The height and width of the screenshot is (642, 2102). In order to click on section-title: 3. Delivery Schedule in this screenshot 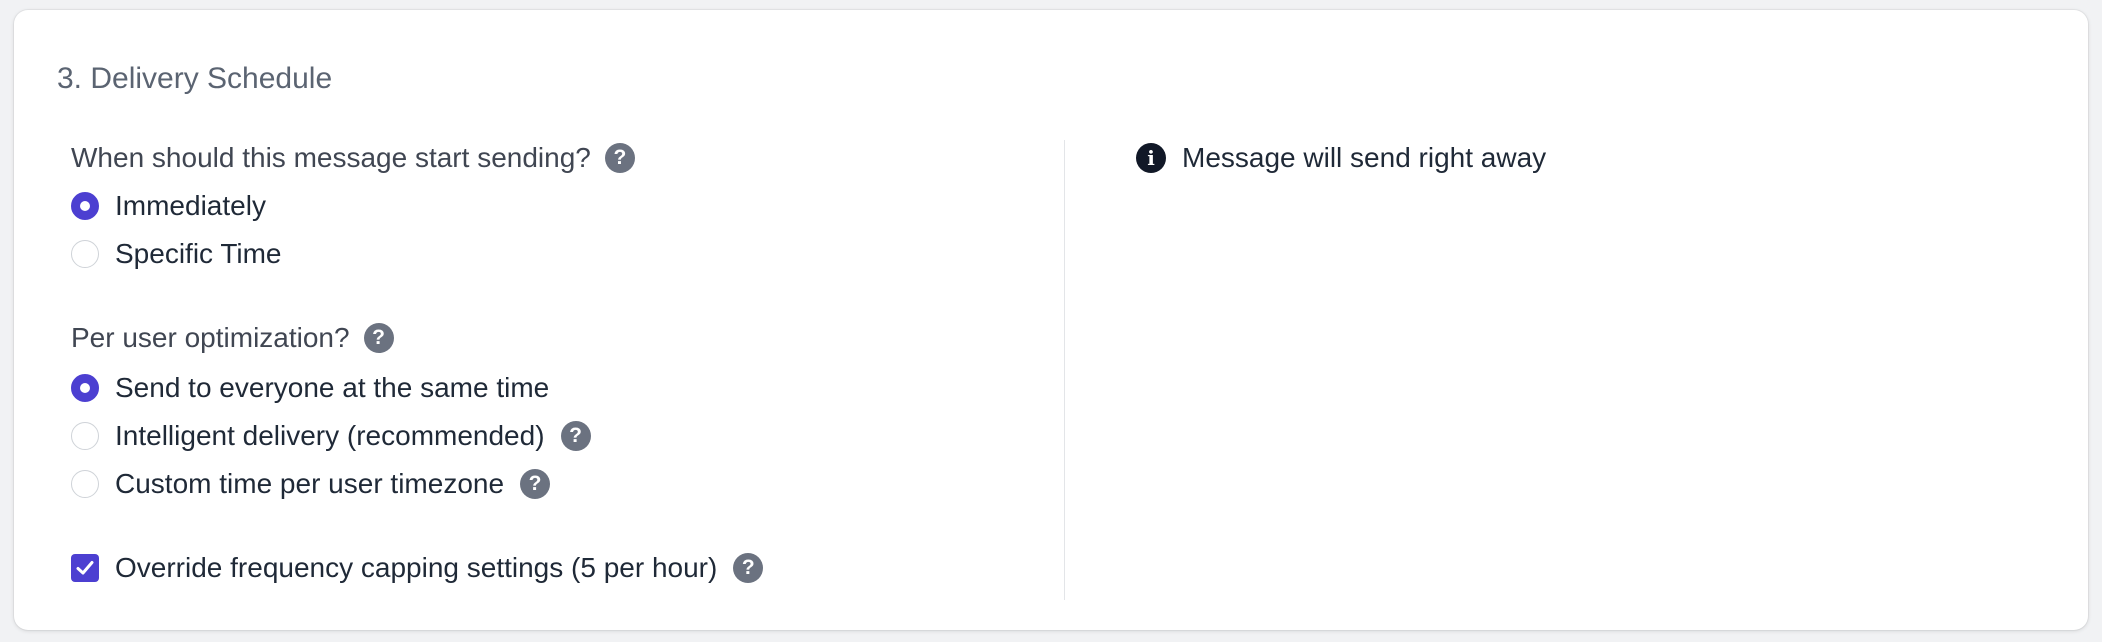, I will do `click(195, 78)`.